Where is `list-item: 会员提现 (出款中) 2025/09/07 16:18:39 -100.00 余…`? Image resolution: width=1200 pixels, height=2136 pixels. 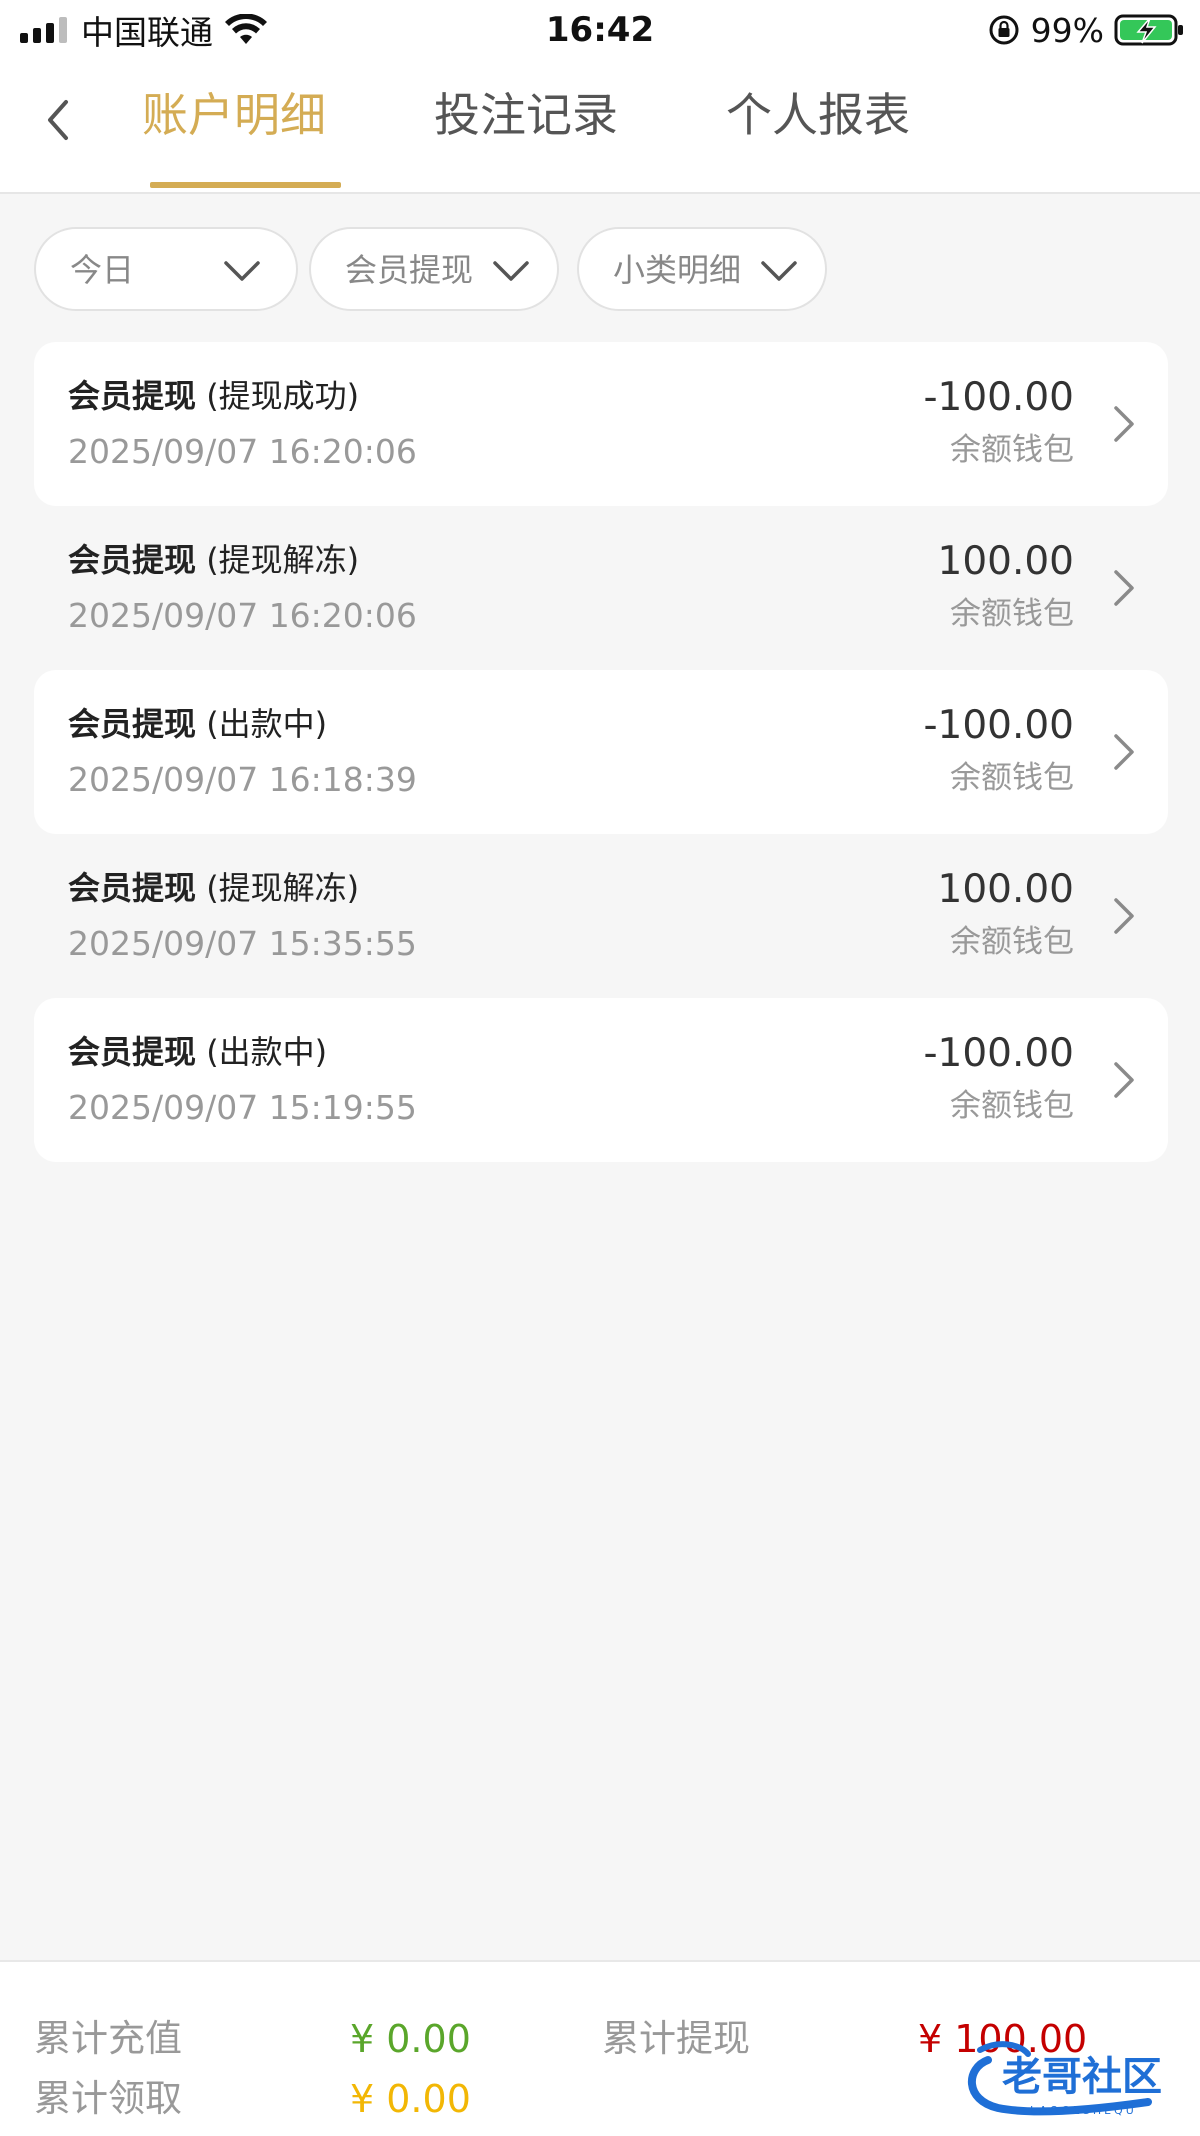
list-item: 会员提现 (出款中) 2025/09/07 16:18:39 -100.00 余… is located at coordinates (601, 752).